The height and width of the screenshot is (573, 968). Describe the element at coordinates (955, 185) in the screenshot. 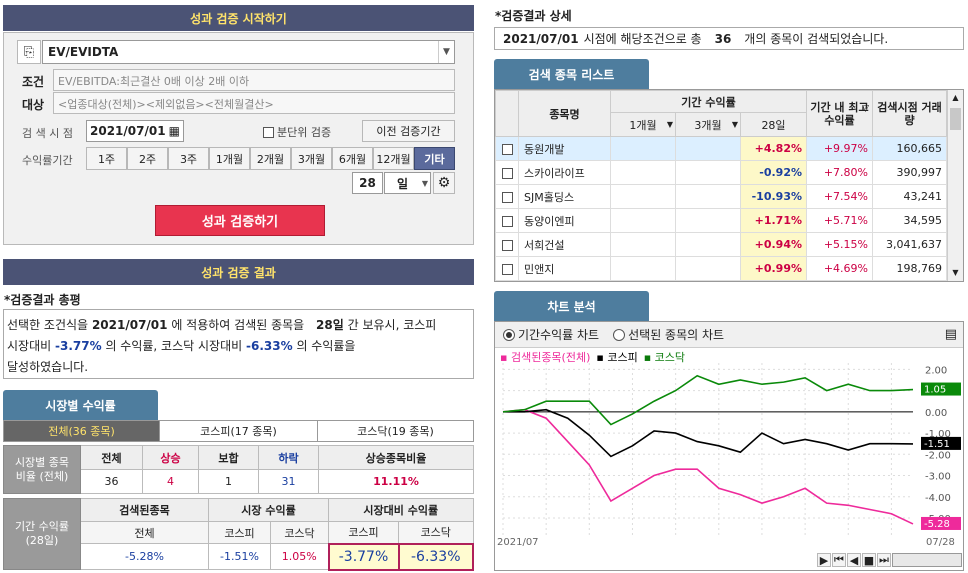

I see `list-scrollbar: ▲ ▼` at that location.